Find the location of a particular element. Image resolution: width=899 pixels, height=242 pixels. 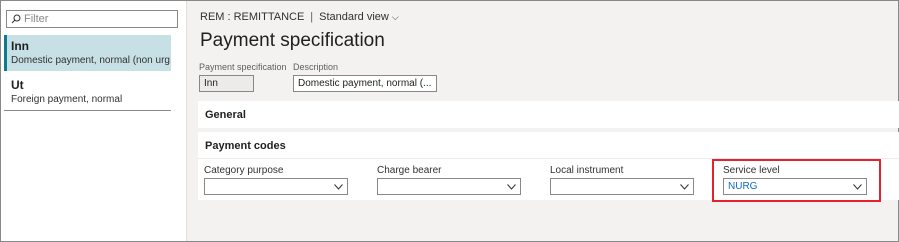

breadcrumb: REM : REMITTANCE | Standard view ⌵ is located at coordinates (299, 17).